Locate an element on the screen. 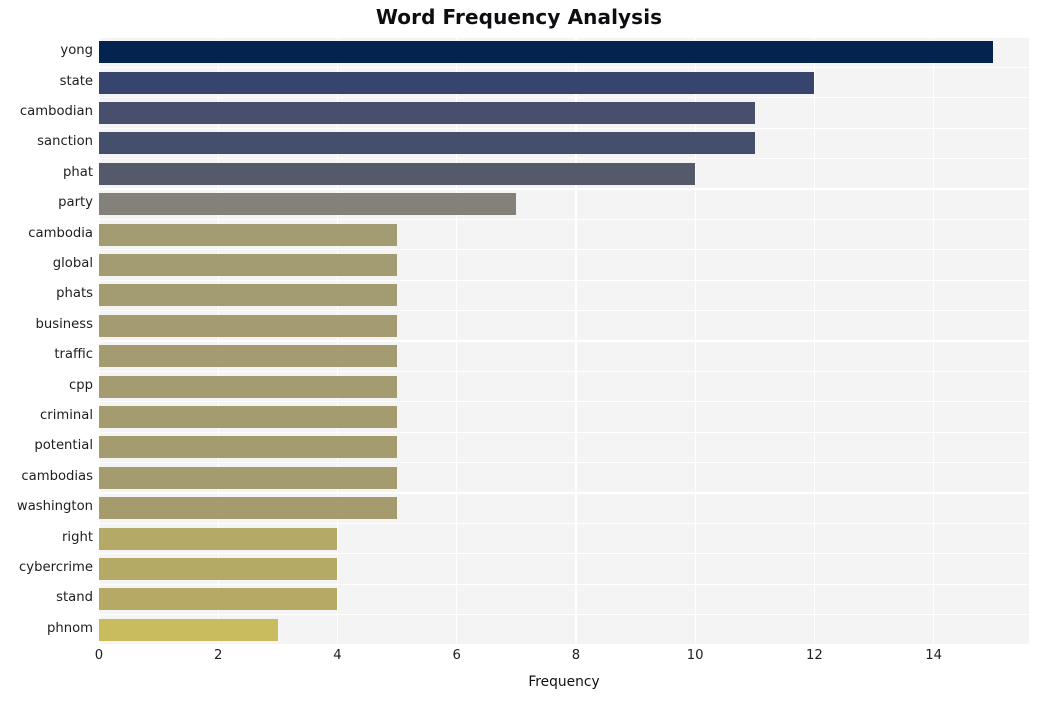  y-tick-label: cybercrime is located at coordinates (56, 567).